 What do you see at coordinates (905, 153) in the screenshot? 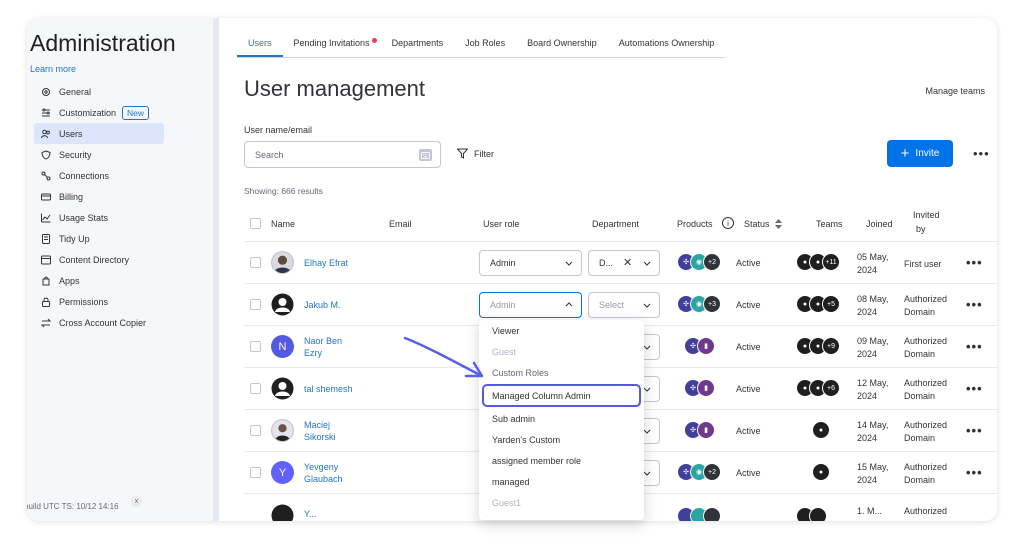
I see `plus-icon: +` at bounding box center [905, 153].